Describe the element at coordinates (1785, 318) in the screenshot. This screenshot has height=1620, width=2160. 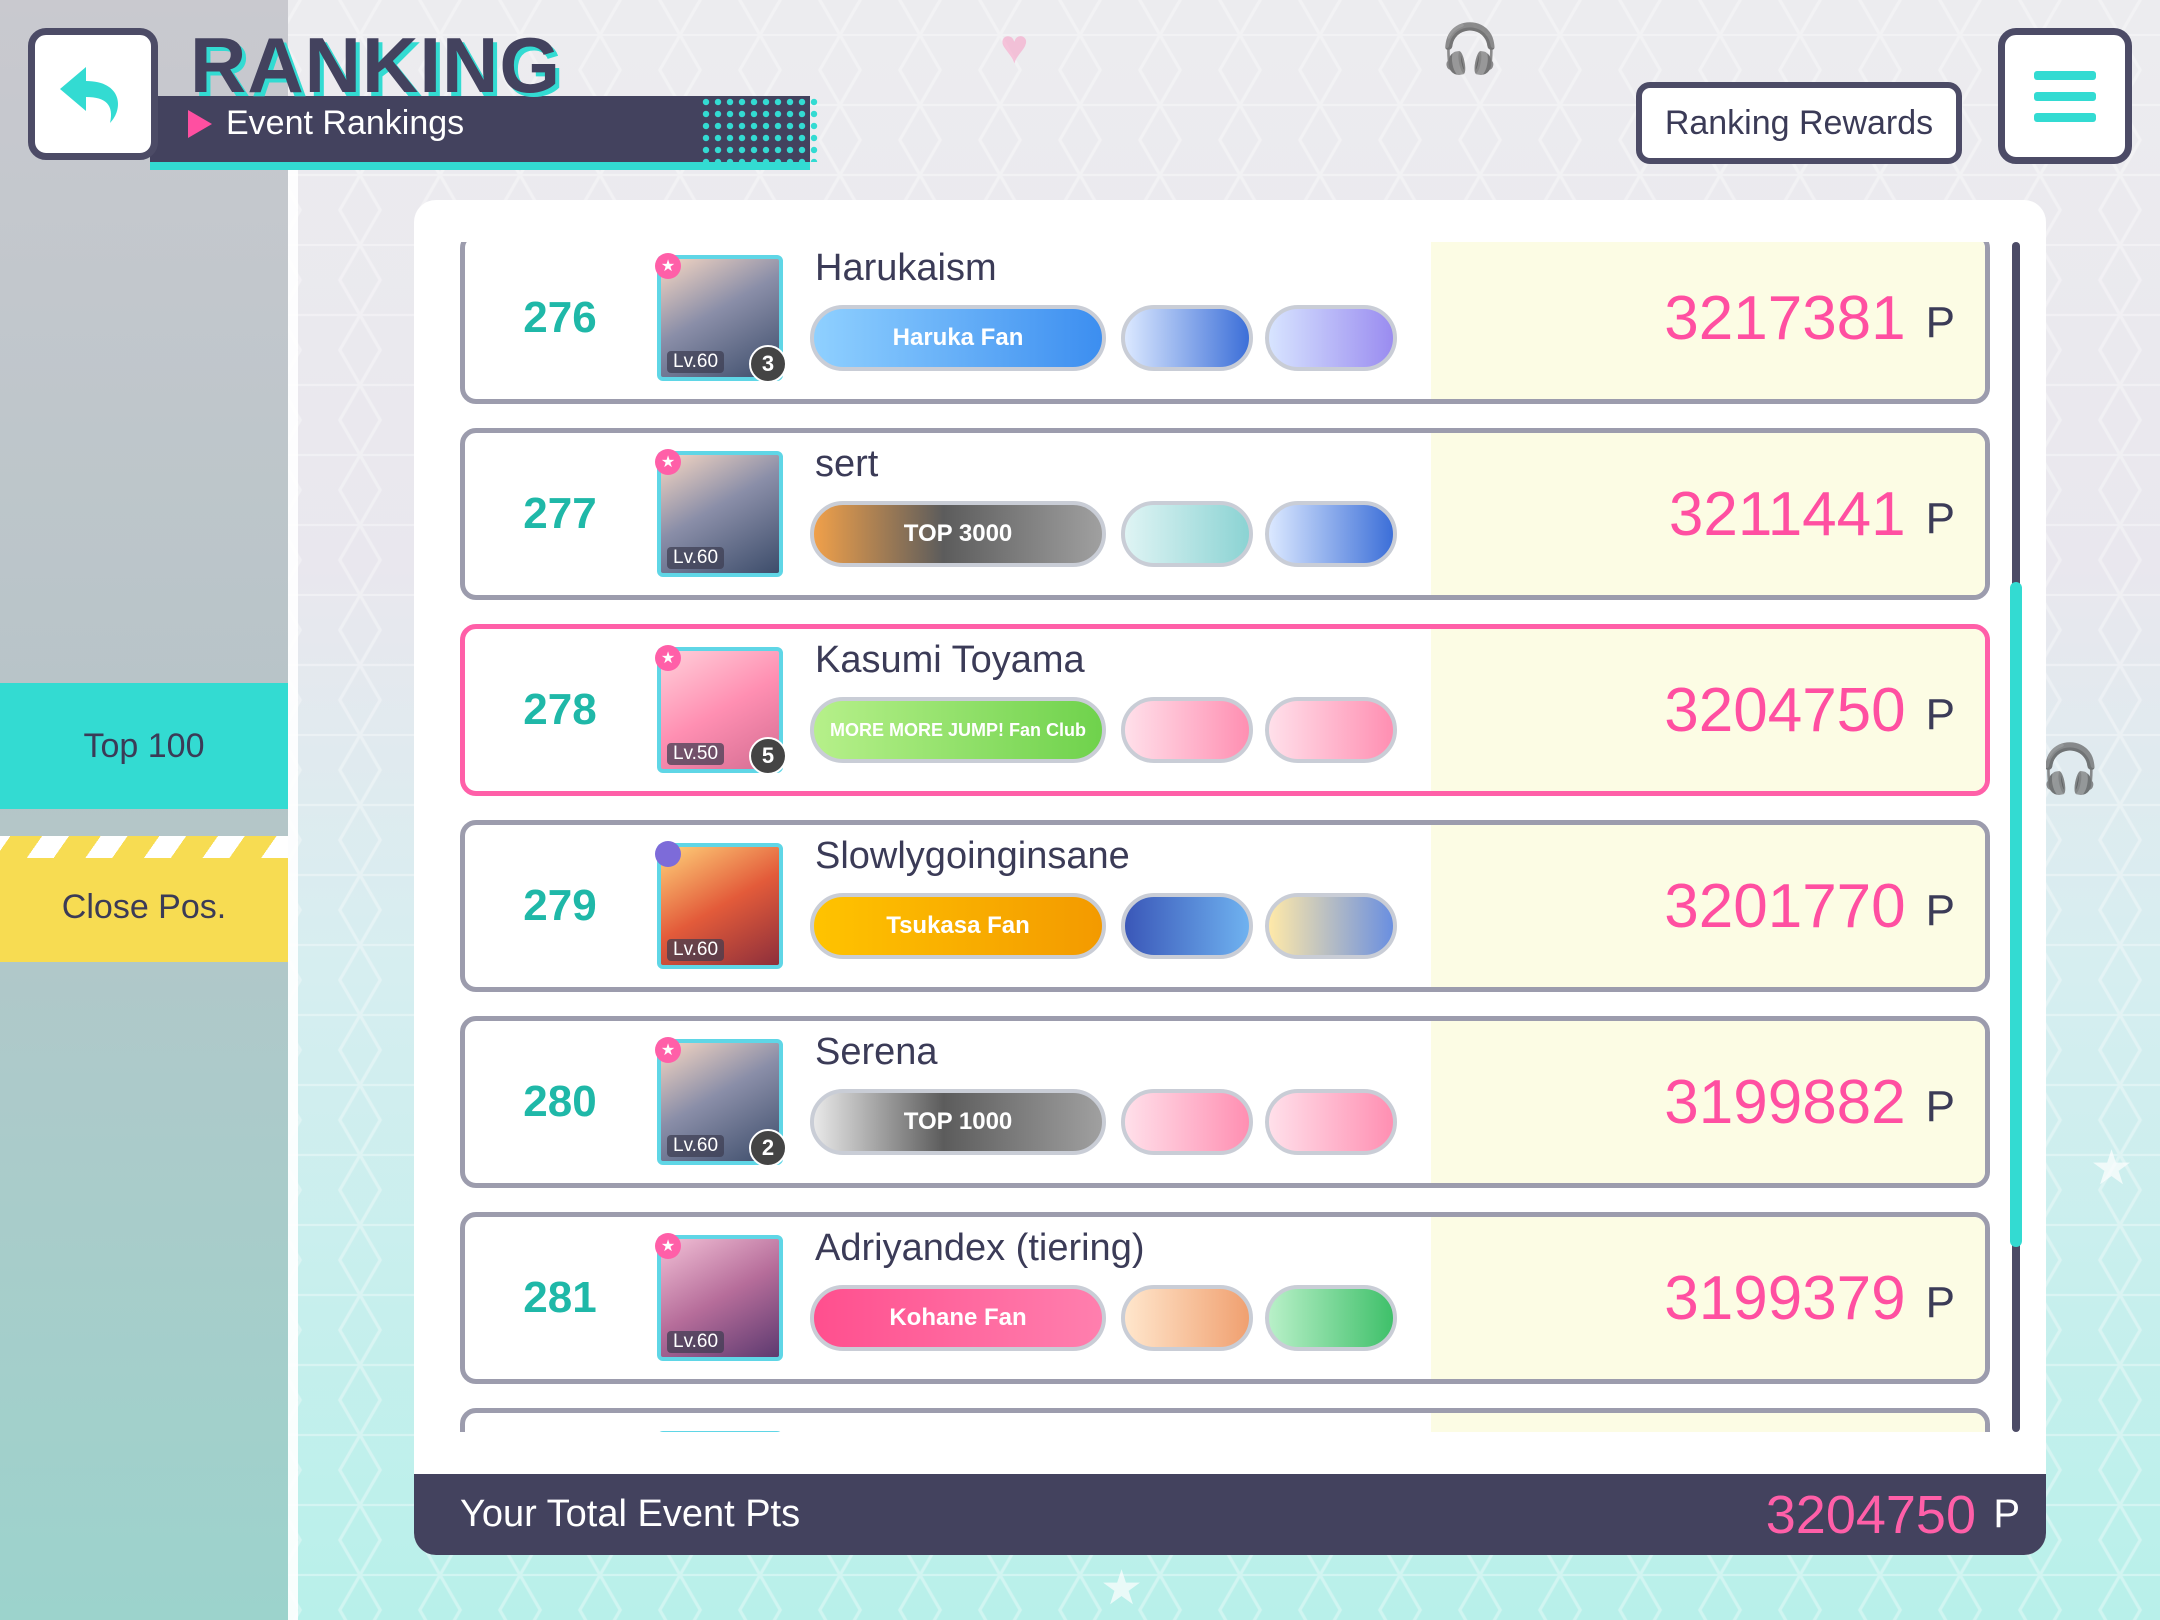
I see `score-value: 3217381` at that location.